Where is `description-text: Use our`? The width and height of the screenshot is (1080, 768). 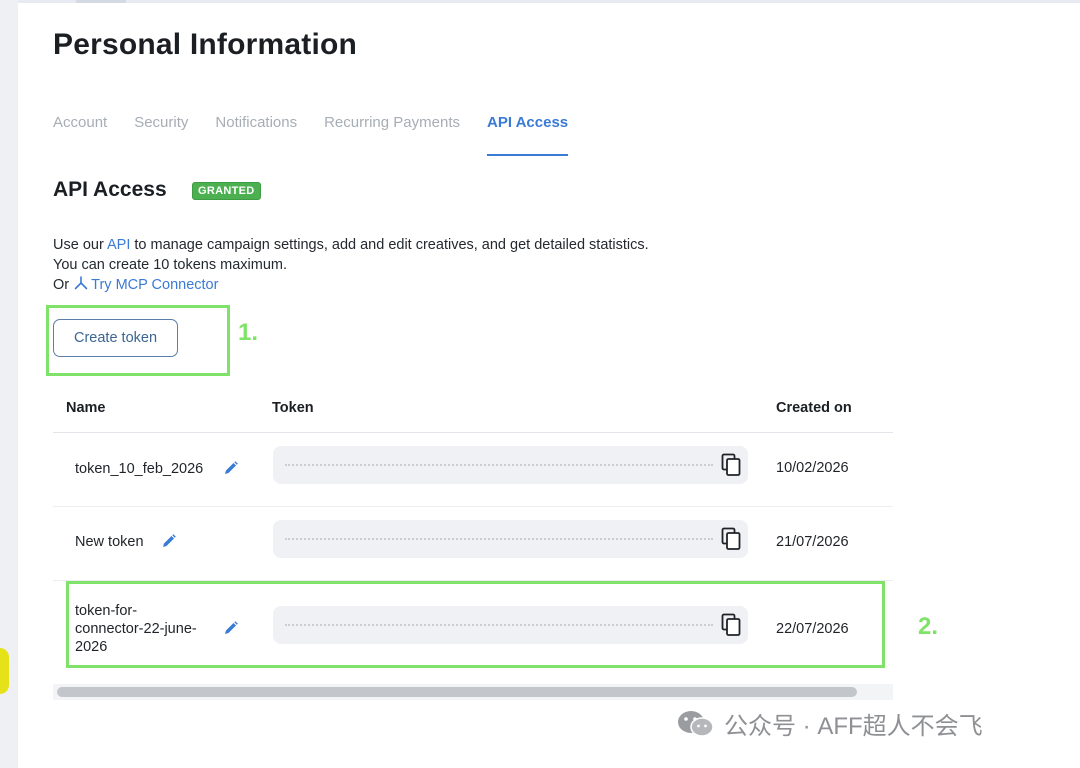
description-text: Use our is located at coordinates (80, 245).